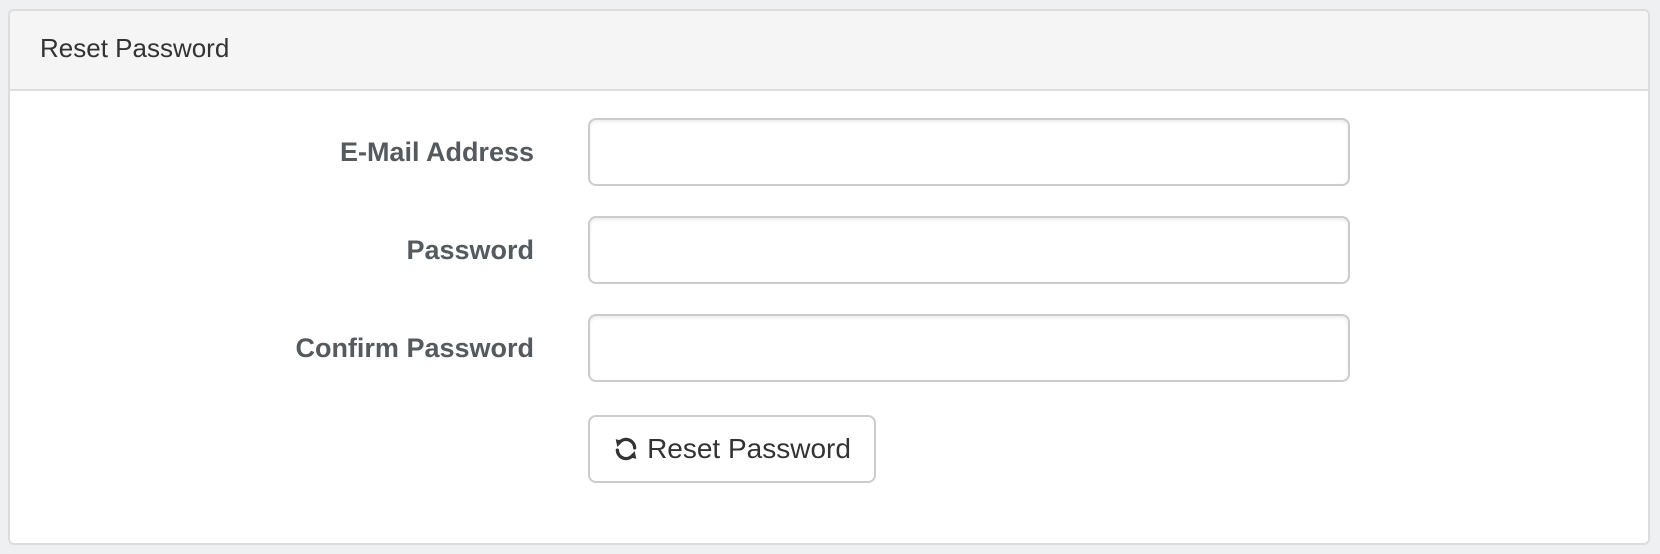  Describe the element at coordinates (969, 250) in the screenshot. I see `password-field` at that location.